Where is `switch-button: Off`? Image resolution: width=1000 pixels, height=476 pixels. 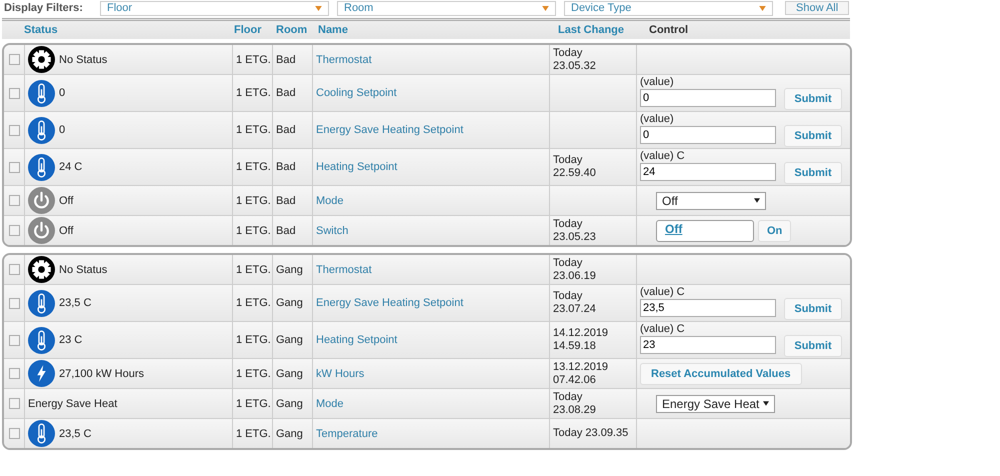
switch-button: Off is located at coordinates (705, 231).